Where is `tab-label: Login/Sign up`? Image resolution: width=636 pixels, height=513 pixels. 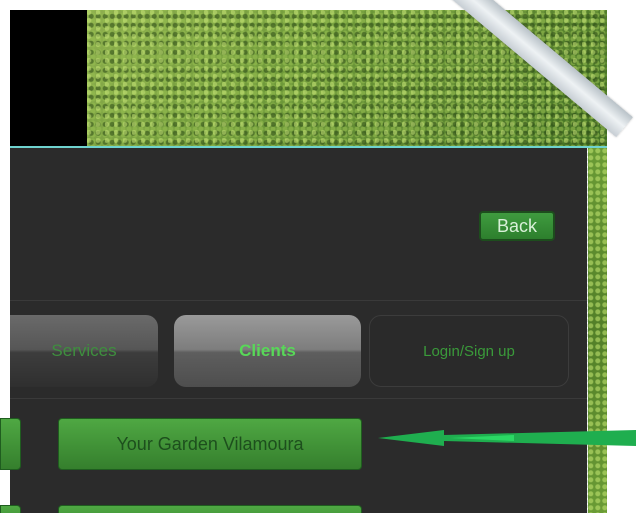 tab-label: Login/Sign up is located at coordinates (469, 351).